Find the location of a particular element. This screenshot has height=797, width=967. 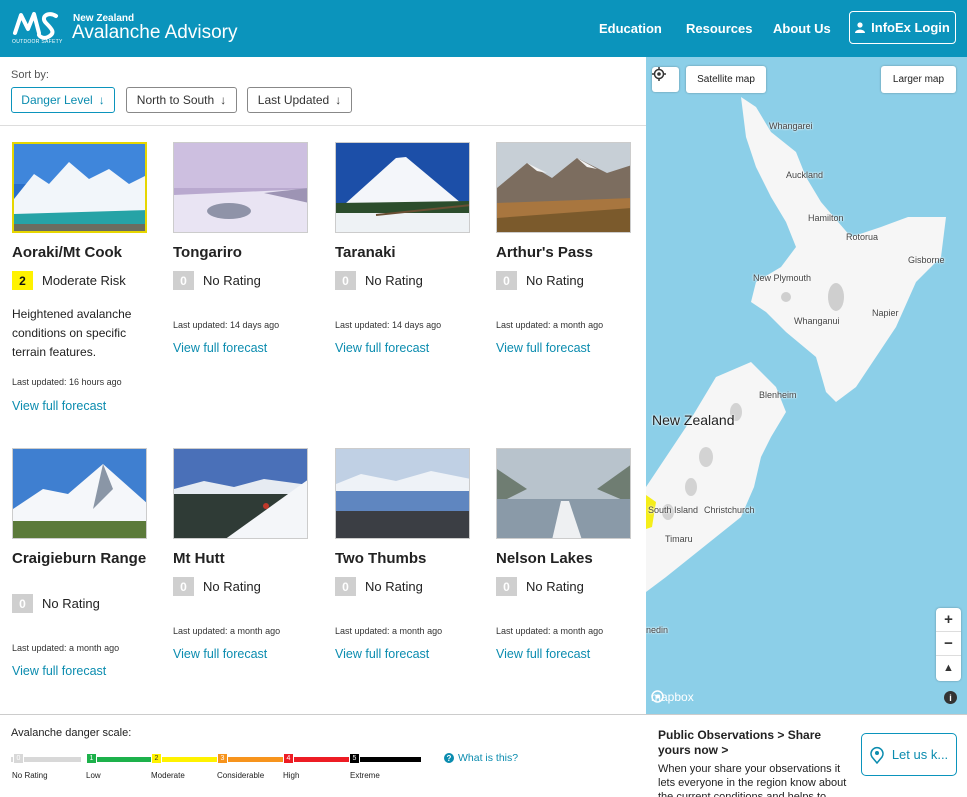

region-name: Two Thumbs is located at coordinates (405, 558).